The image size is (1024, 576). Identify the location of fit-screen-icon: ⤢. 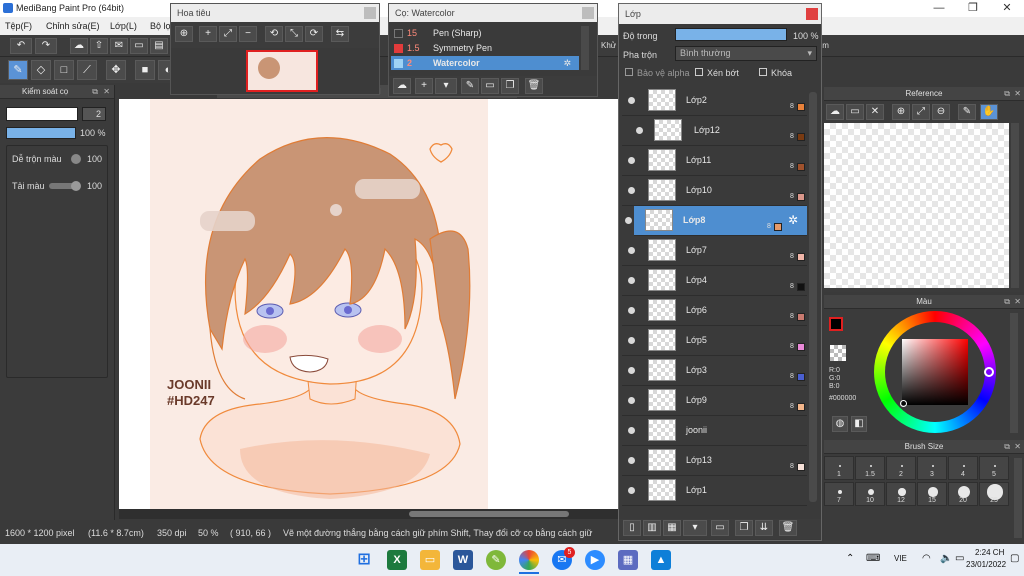
(228, 34).